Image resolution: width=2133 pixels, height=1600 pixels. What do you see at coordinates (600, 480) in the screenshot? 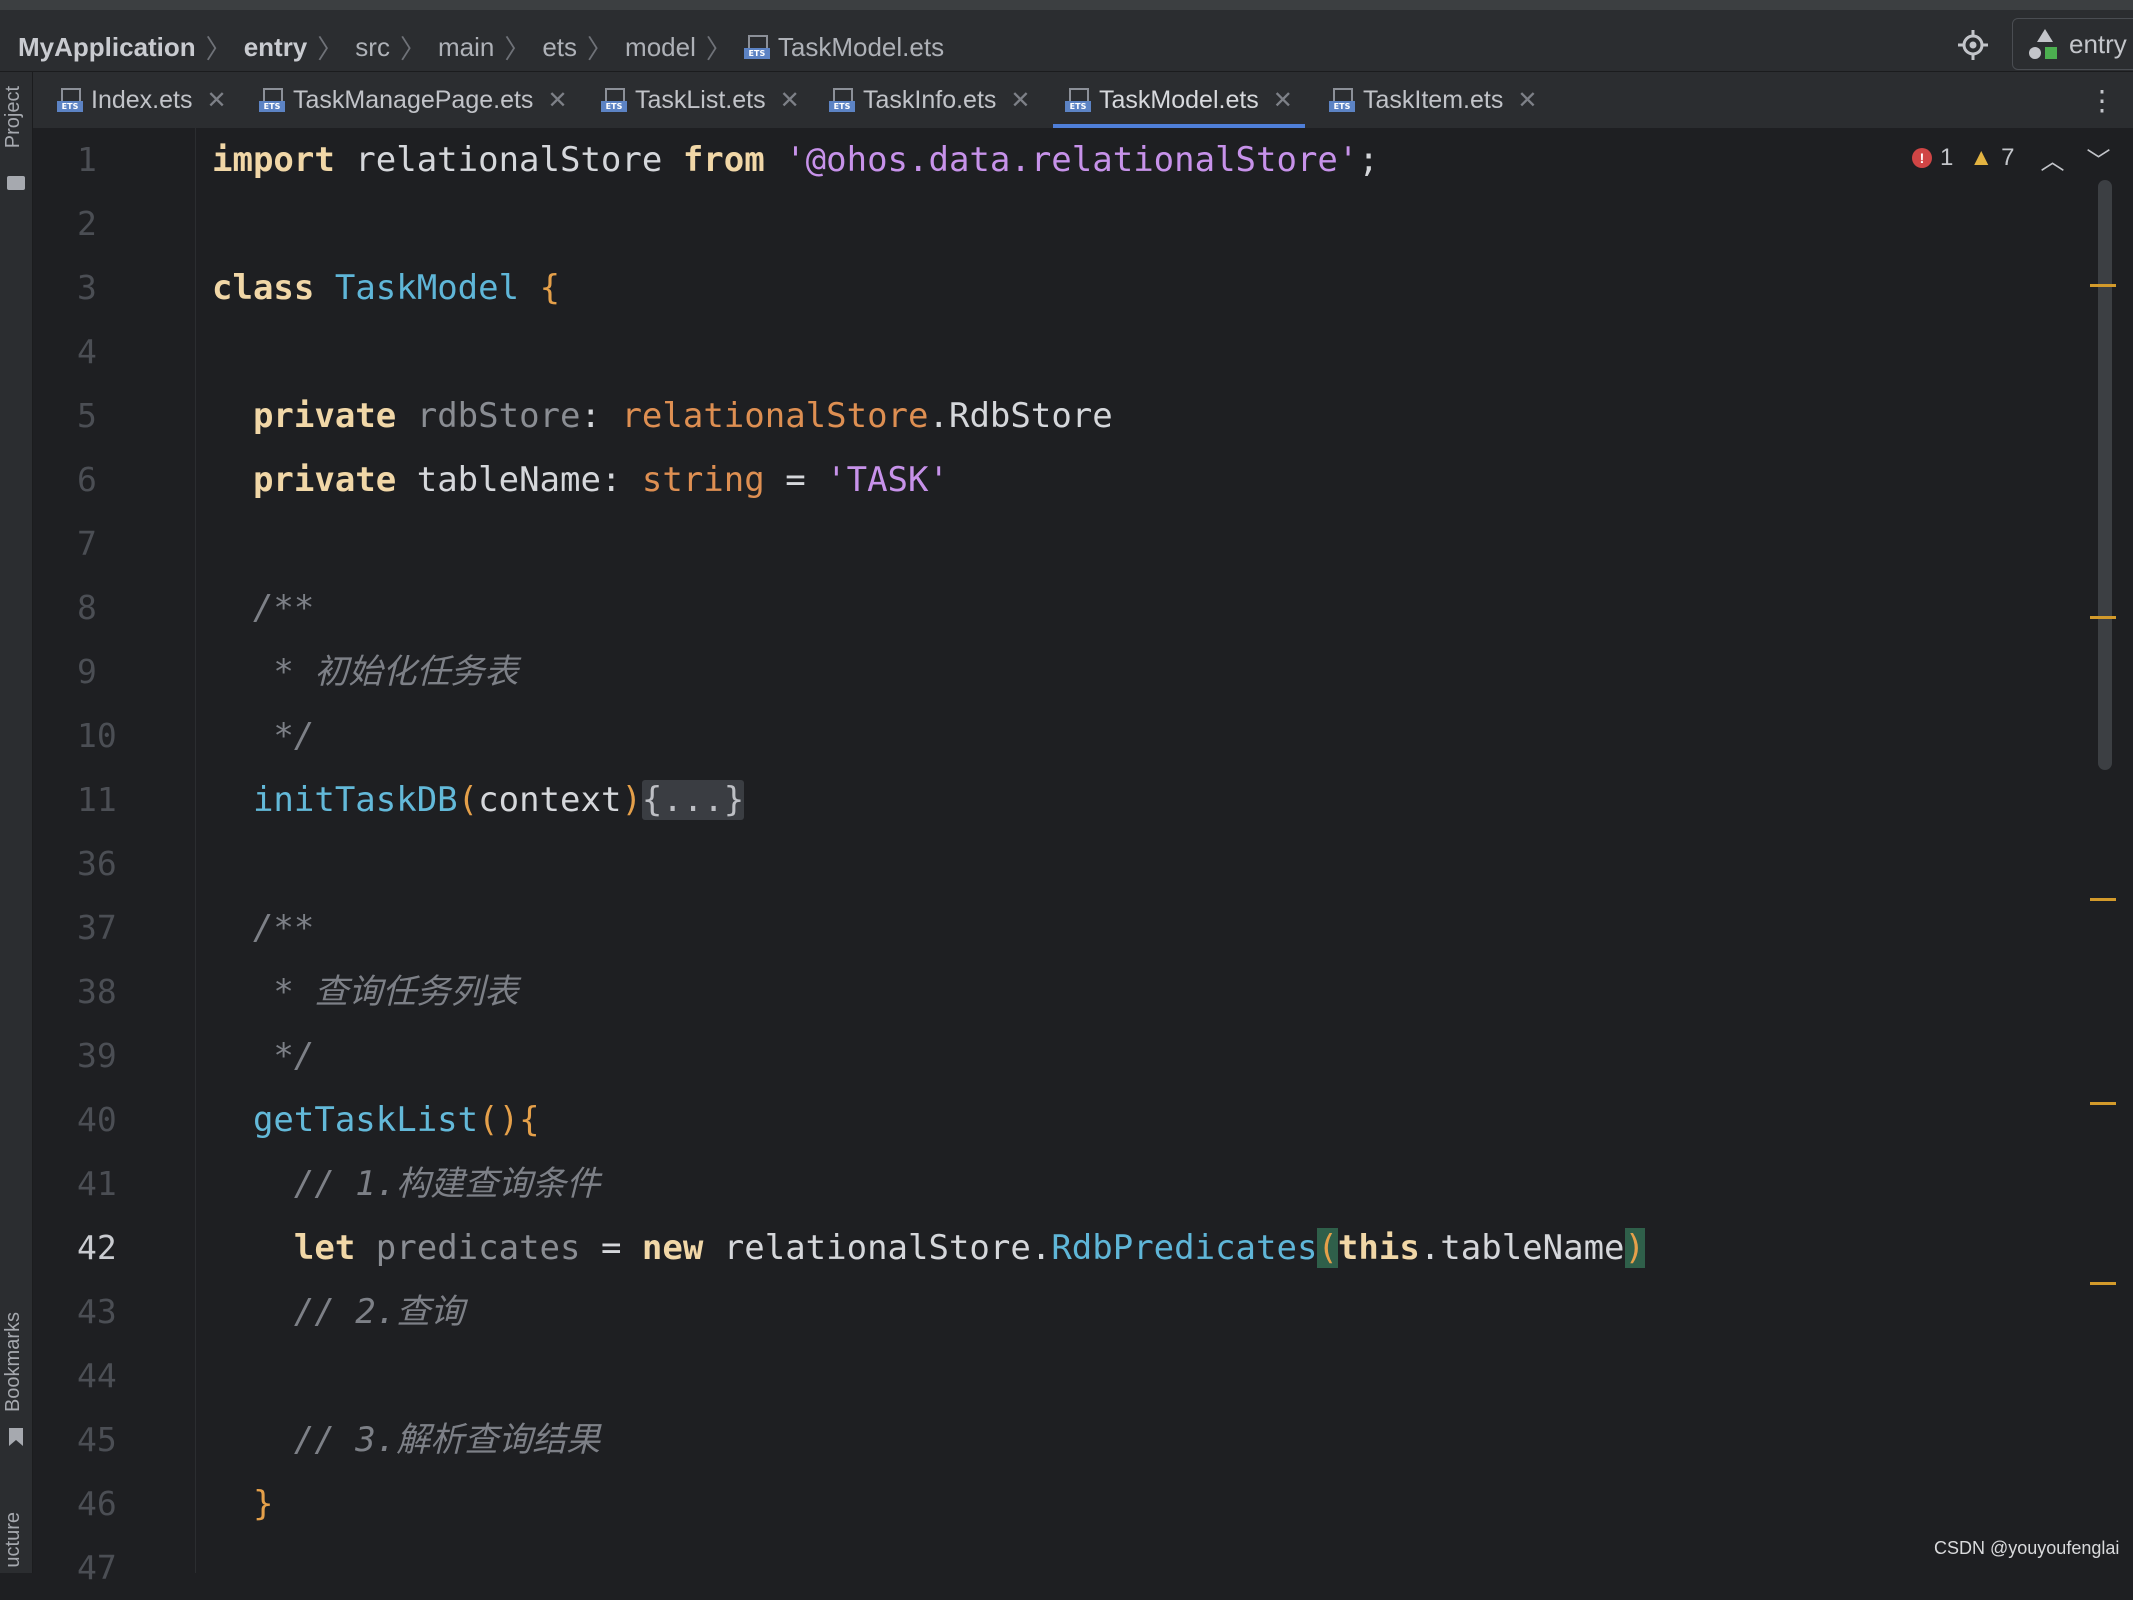
I see `code-line: private tableName: string = 'TASK'` at bounding box center [600, 480].